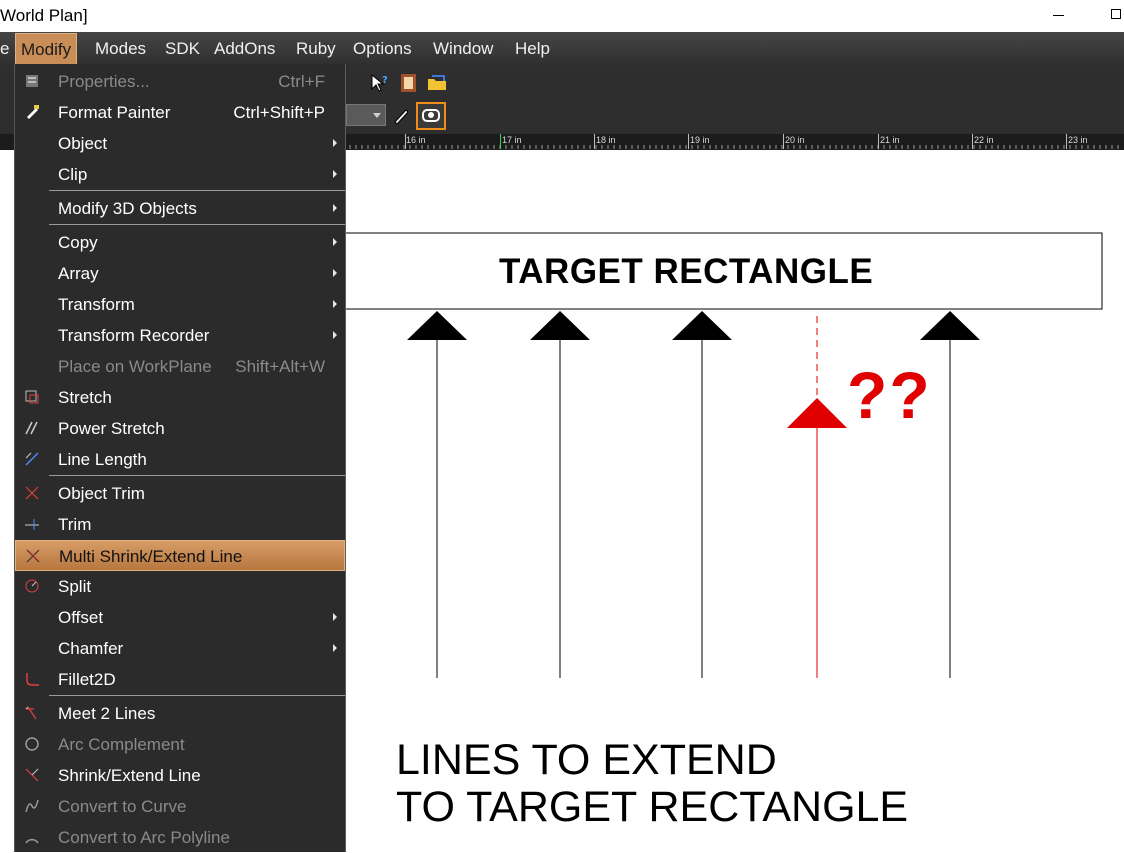  I want to click on menu-item-multi-shrink-extend-line: Multi Shrink/Extend Line, so click(180, 555).